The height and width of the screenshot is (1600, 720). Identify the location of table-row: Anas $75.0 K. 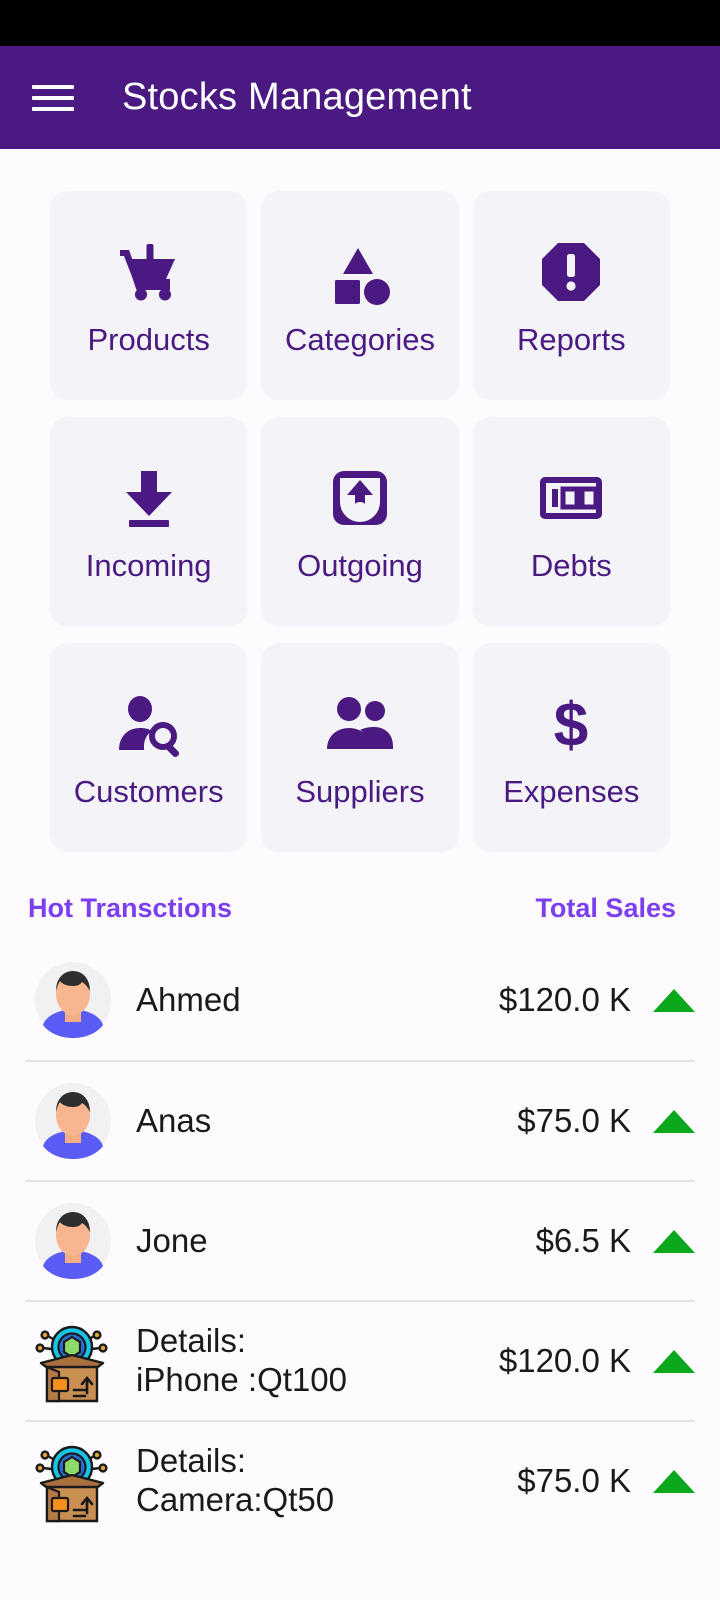
(360, 1120).